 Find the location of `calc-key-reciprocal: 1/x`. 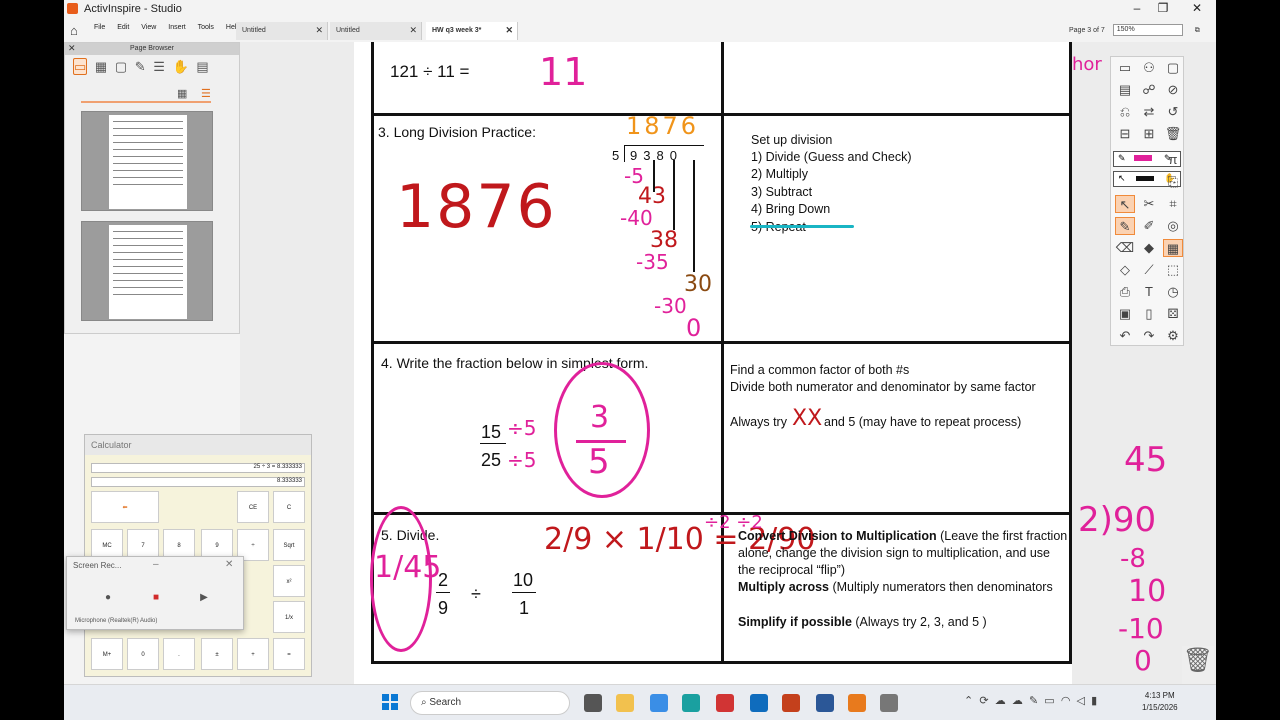

calc-key-reciprocal: 1/x is located at coordinates (289, 617).